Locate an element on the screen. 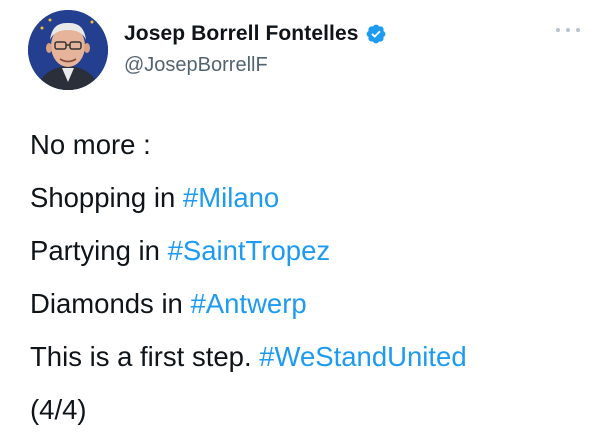  tweet-line: Diamonds in #Antwerp is located at coordinates (305, 303).